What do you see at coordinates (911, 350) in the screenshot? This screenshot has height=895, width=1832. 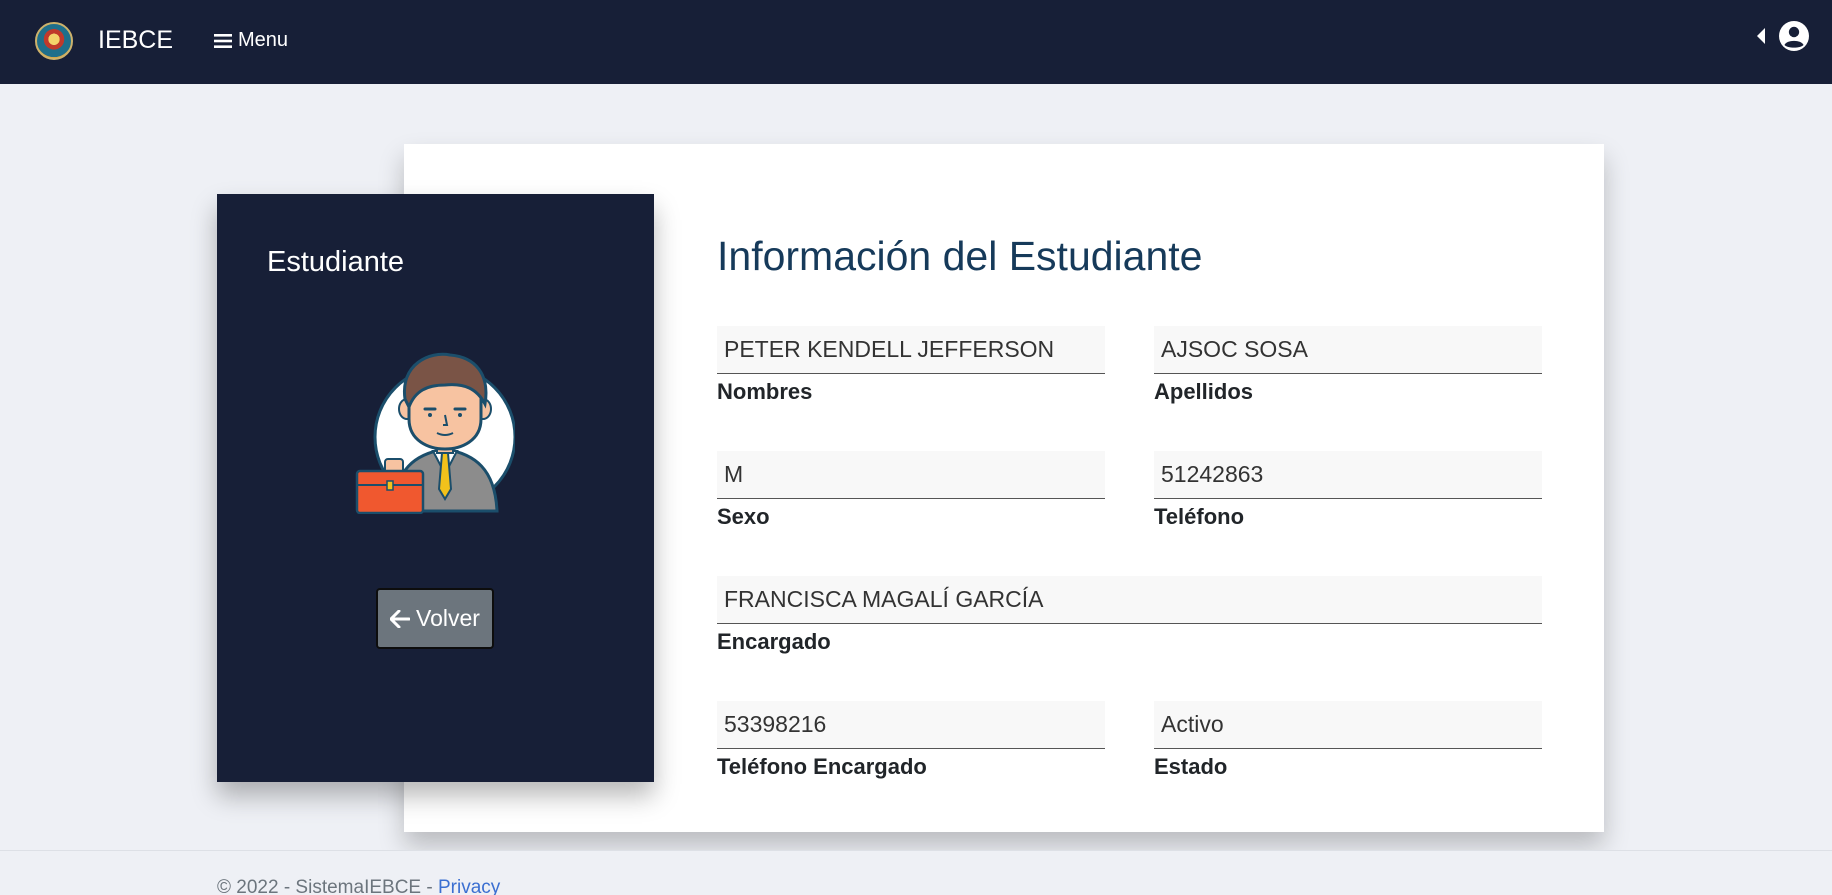 I see `nombres-input: PETER KENDELL JEFFERSON` at bounding box center [911, 350].